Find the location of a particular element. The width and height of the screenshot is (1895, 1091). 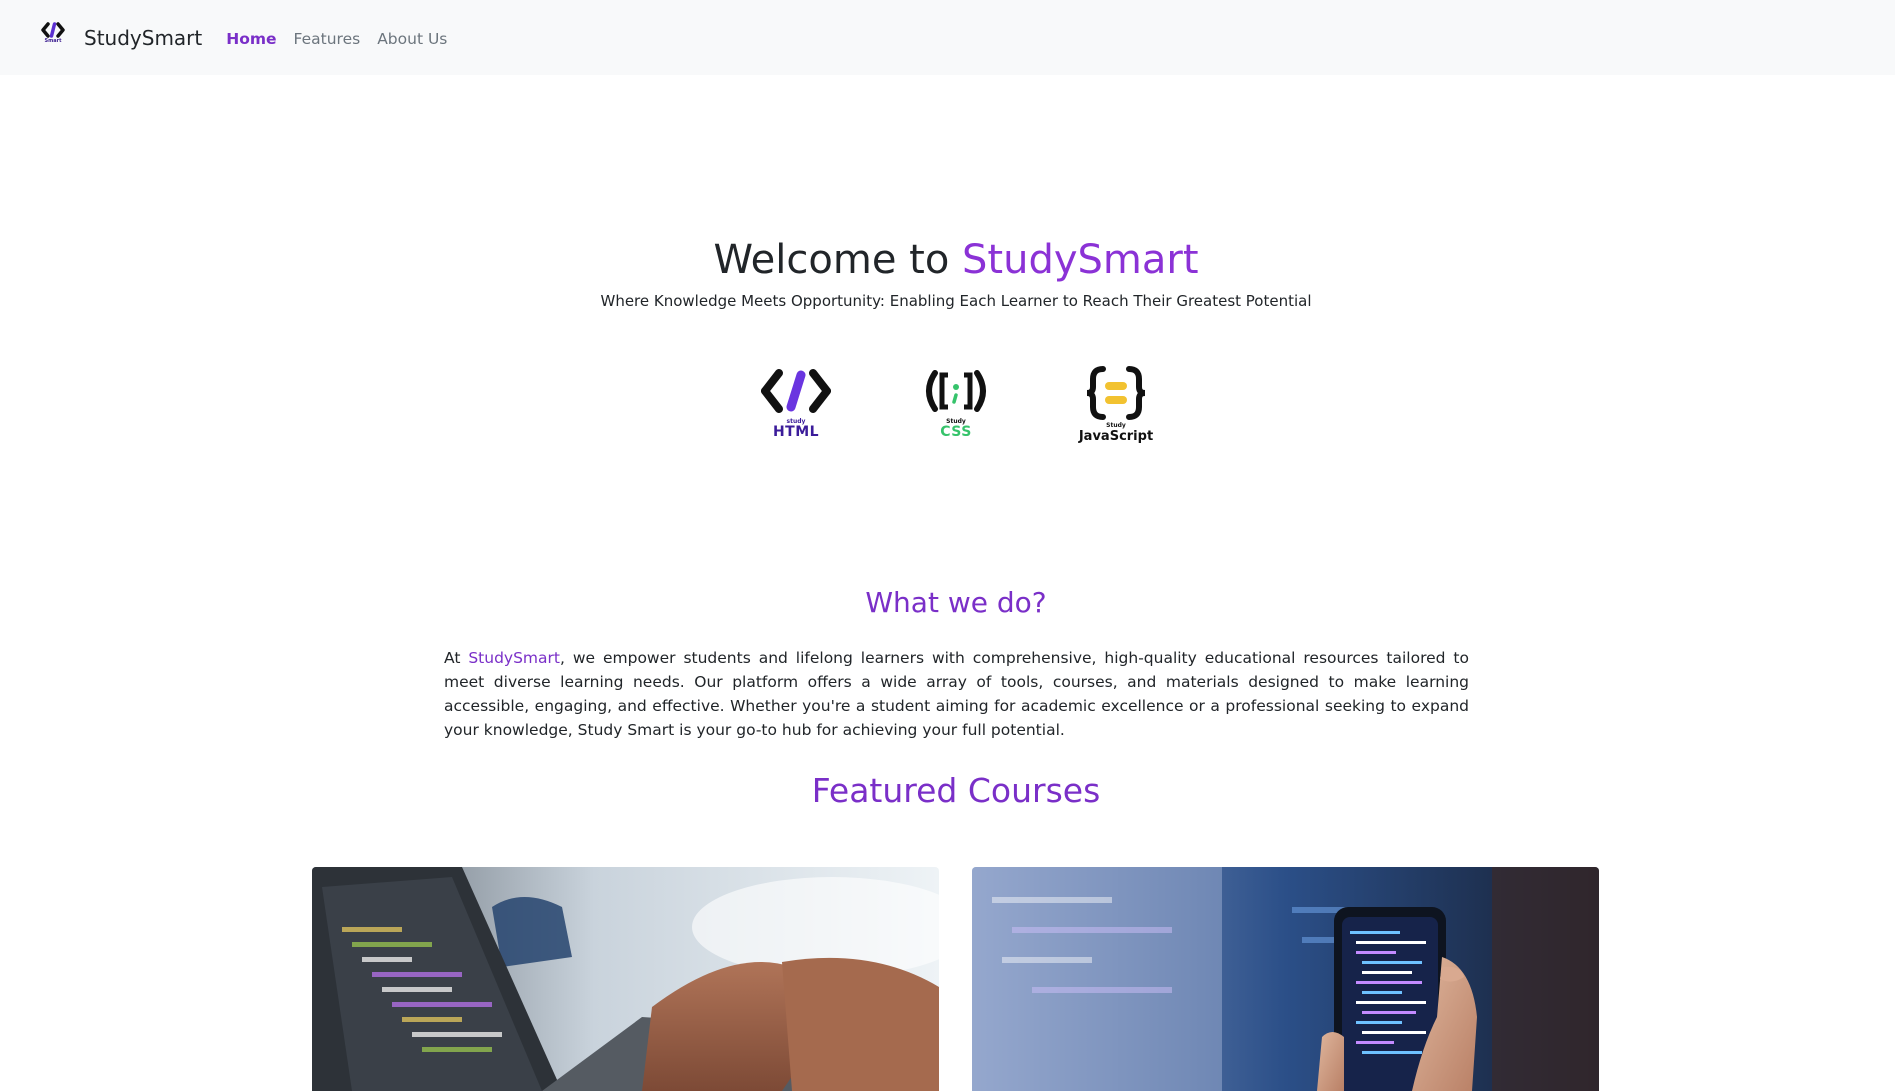

what-we-do-brand: StudySmart is located at coordinates (514, 658).